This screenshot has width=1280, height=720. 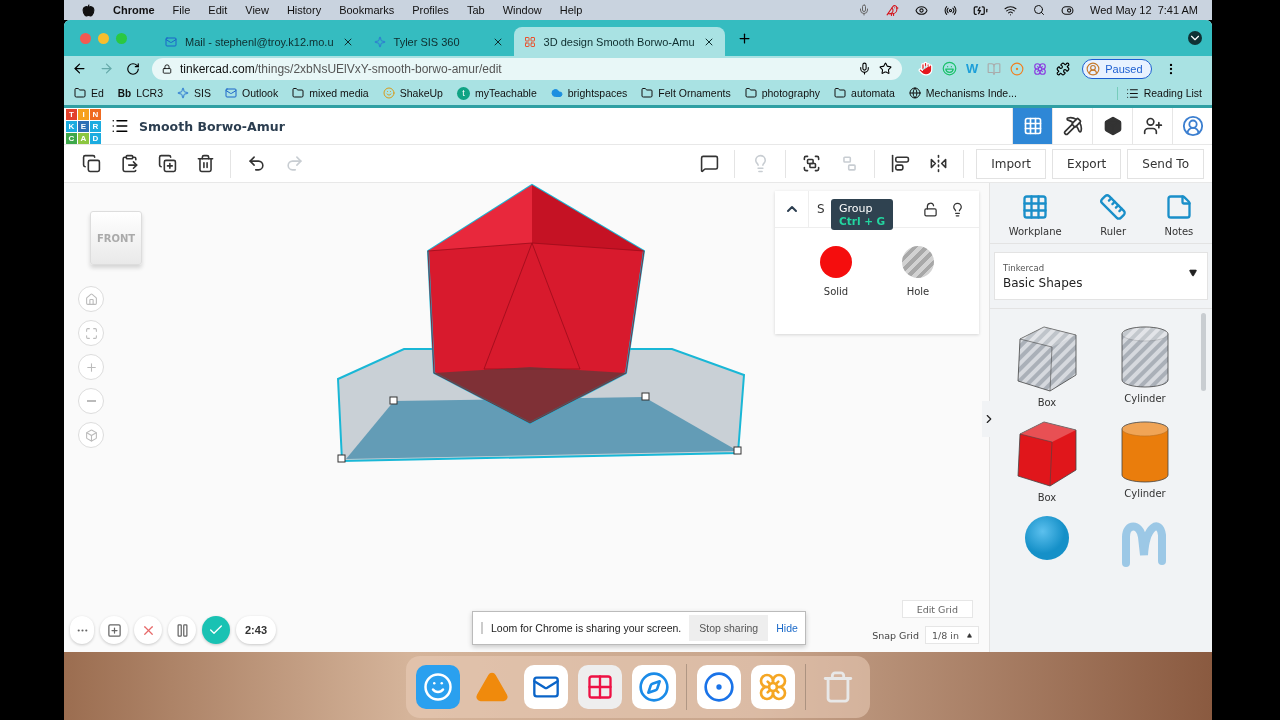 What do you see at coordinates (811, 163) in the screenshot?
I see `group-icon` at bounding box center [811, 163].